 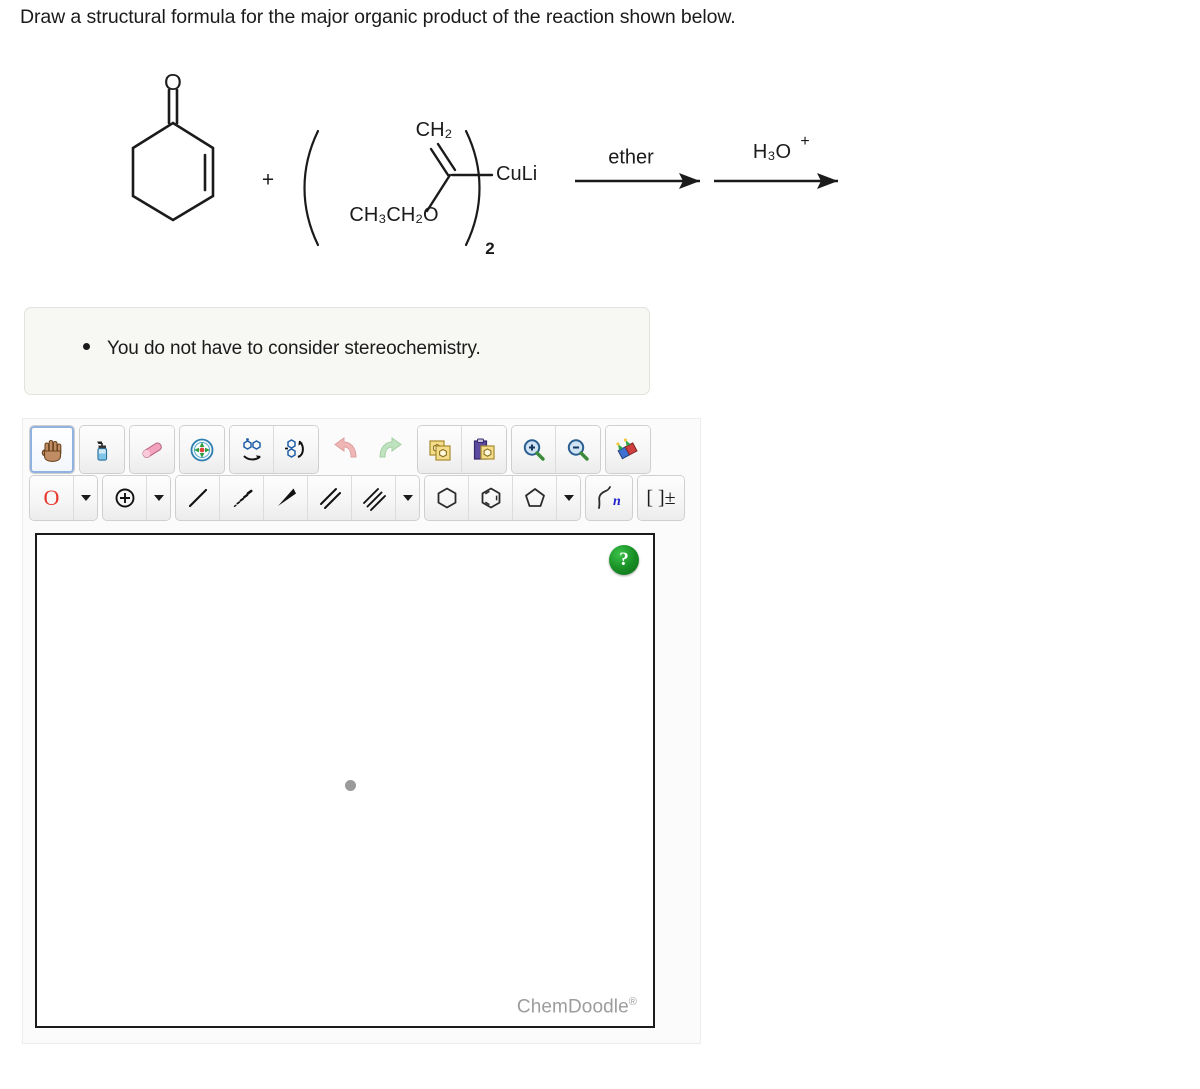 I want to click on paste-icon, so click(x=484, y=449).